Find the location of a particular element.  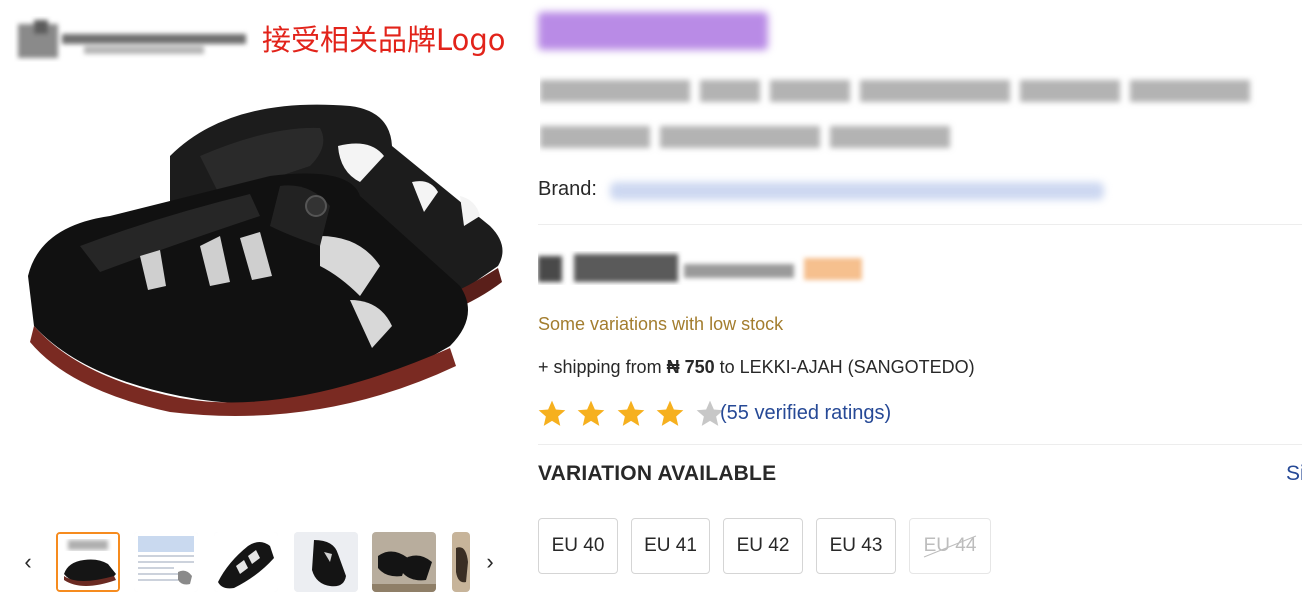

product-title-redacted is located at coordinates (900, 119).